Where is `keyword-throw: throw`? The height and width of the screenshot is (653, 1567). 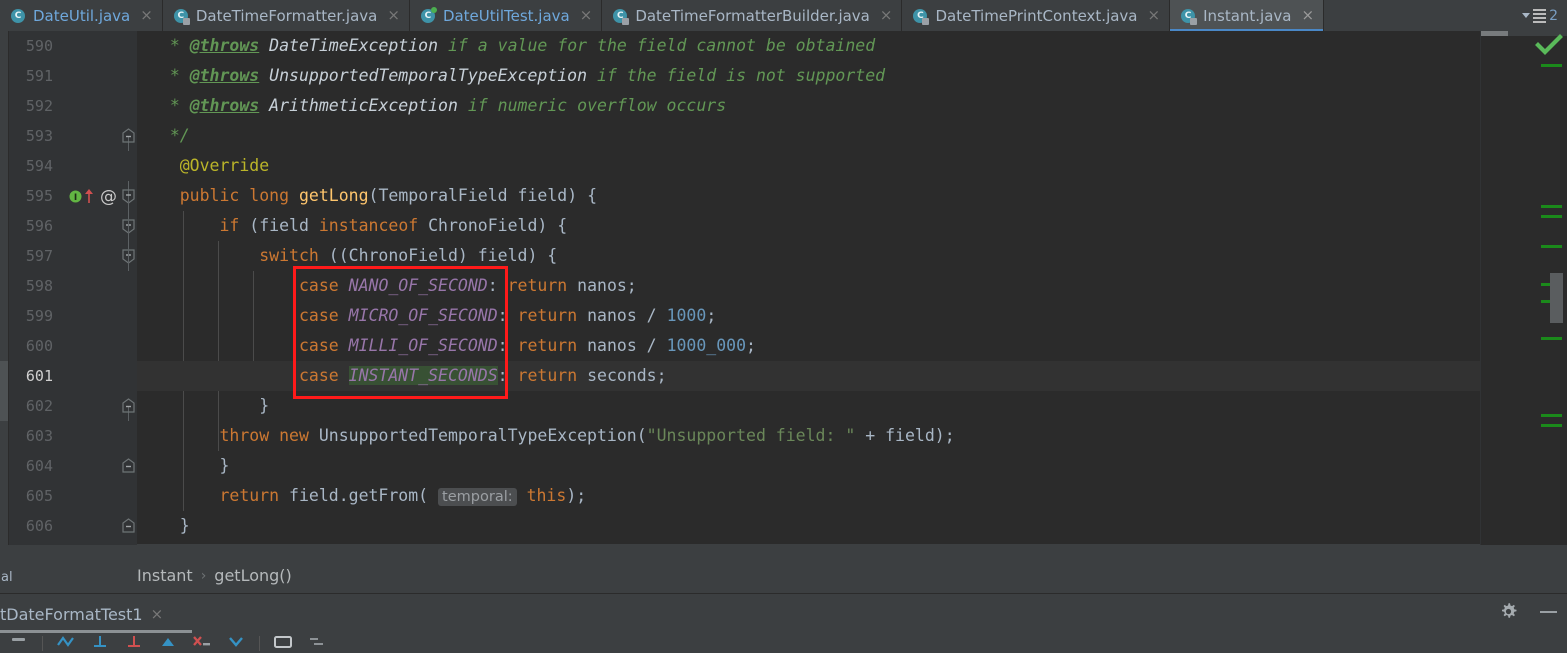 keyword-throw: throw is located at coordinates (244, 435).